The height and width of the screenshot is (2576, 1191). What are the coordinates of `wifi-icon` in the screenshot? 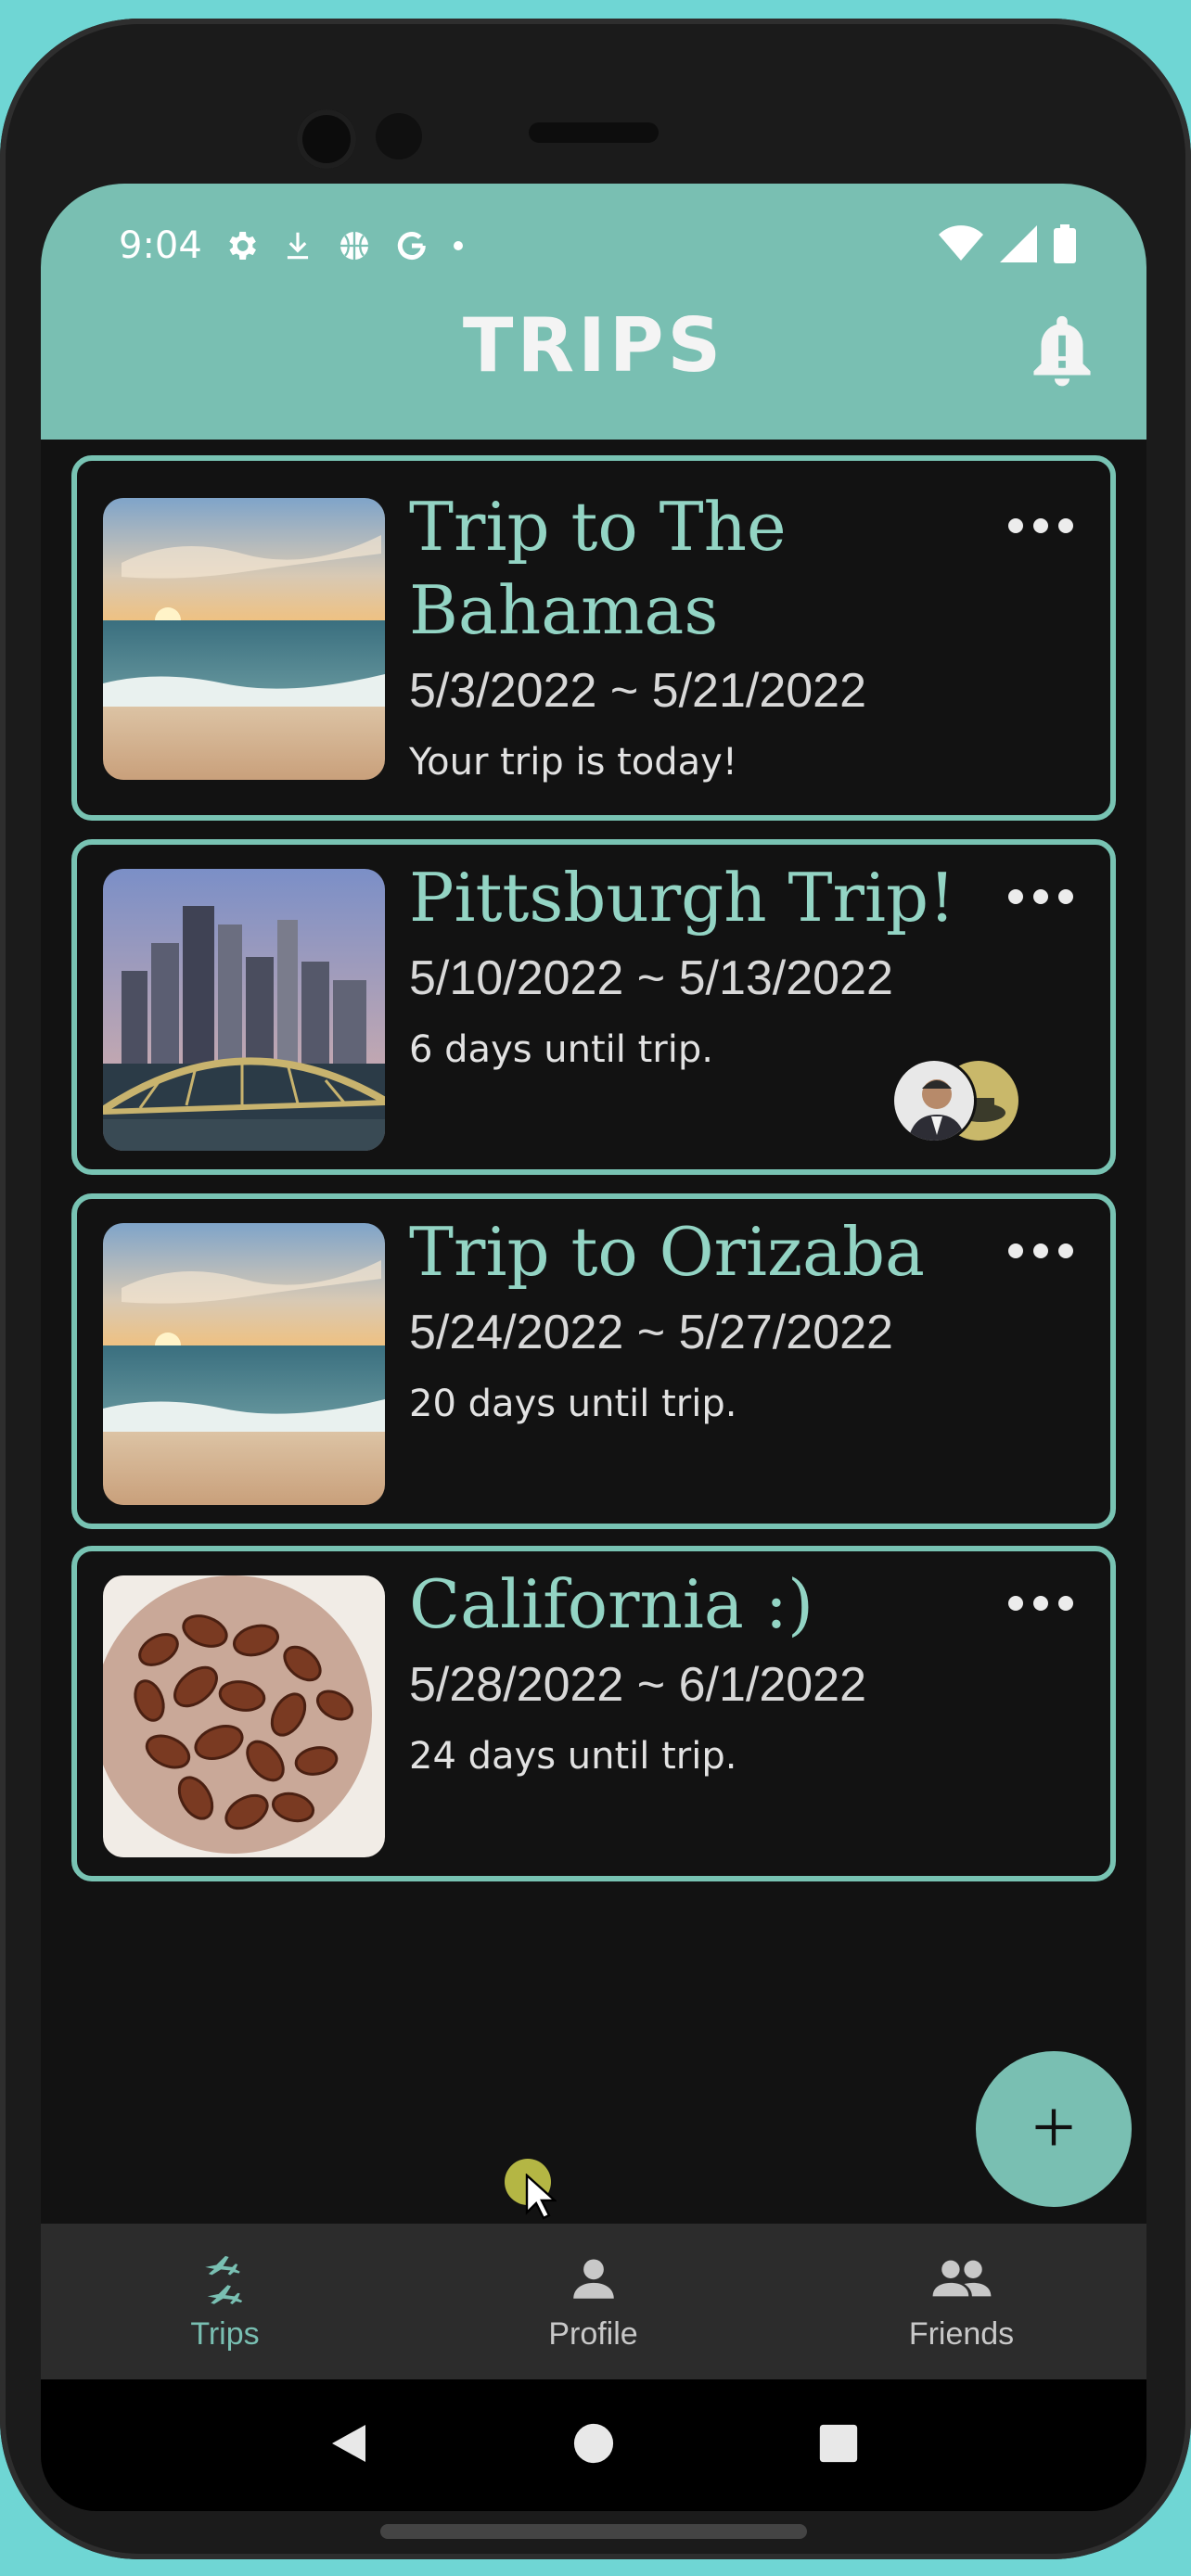 It's located at (961, 246).